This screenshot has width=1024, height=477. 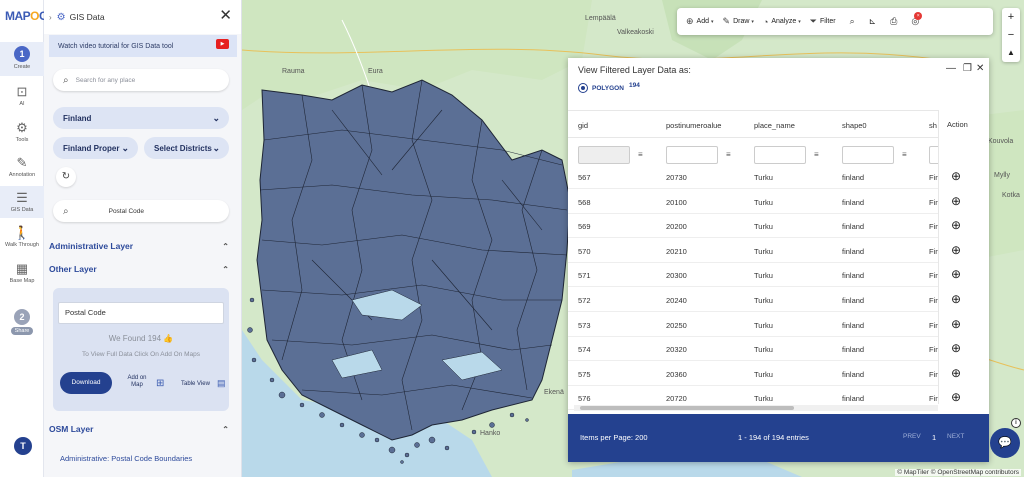 I want to click on other-layer-header: Other Layer ⌃, so click(x=142, y=269).